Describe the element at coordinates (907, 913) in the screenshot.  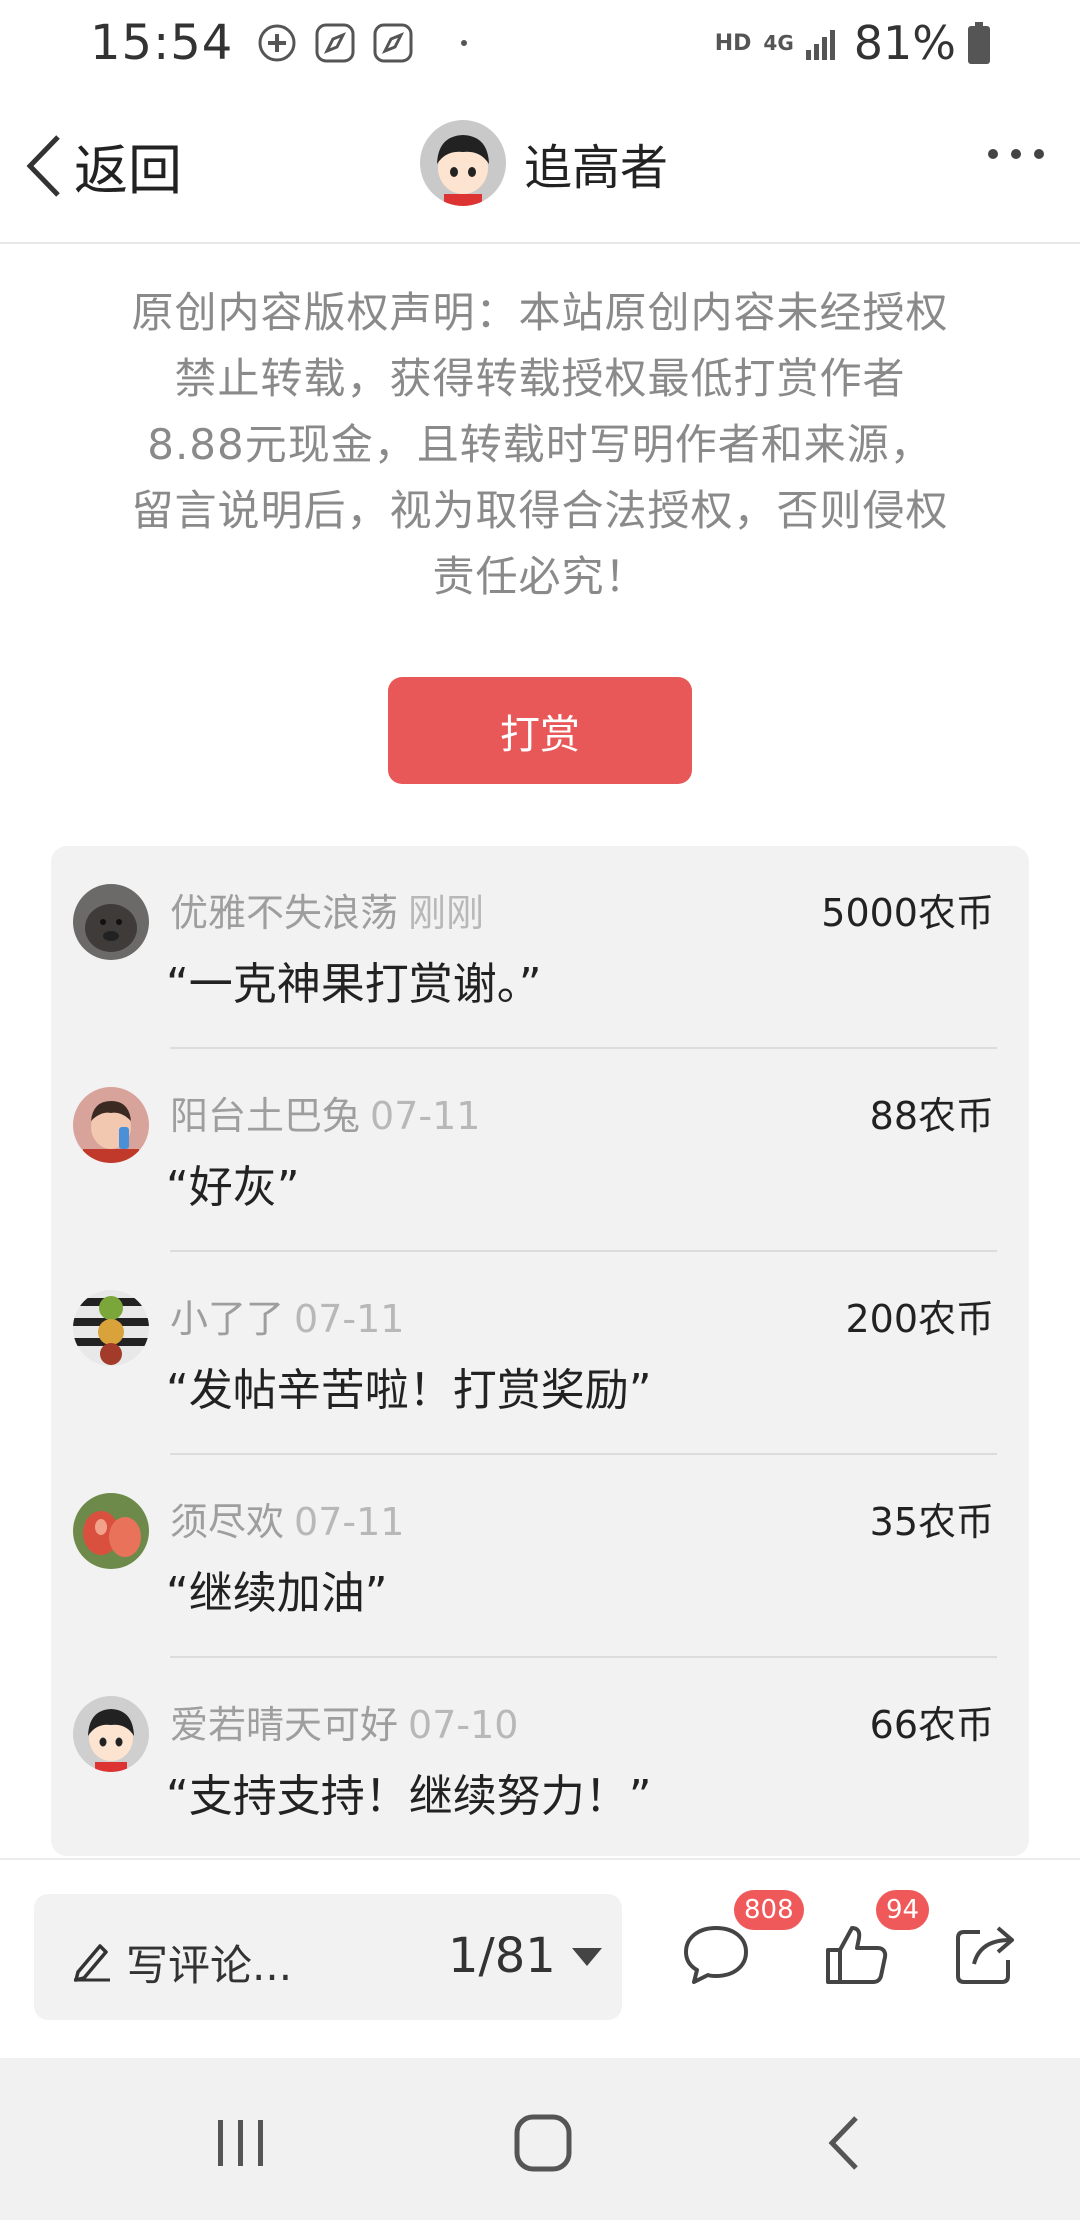
I see `tip-amount: 5000农币` at that location.